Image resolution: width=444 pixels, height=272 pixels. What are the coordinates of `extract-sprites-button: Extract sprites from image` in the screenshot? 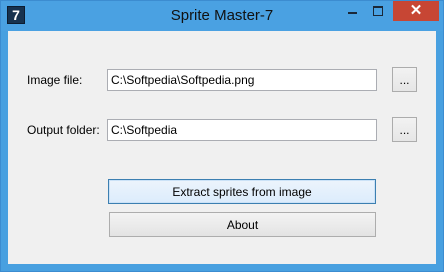 It's located at (242, 191).